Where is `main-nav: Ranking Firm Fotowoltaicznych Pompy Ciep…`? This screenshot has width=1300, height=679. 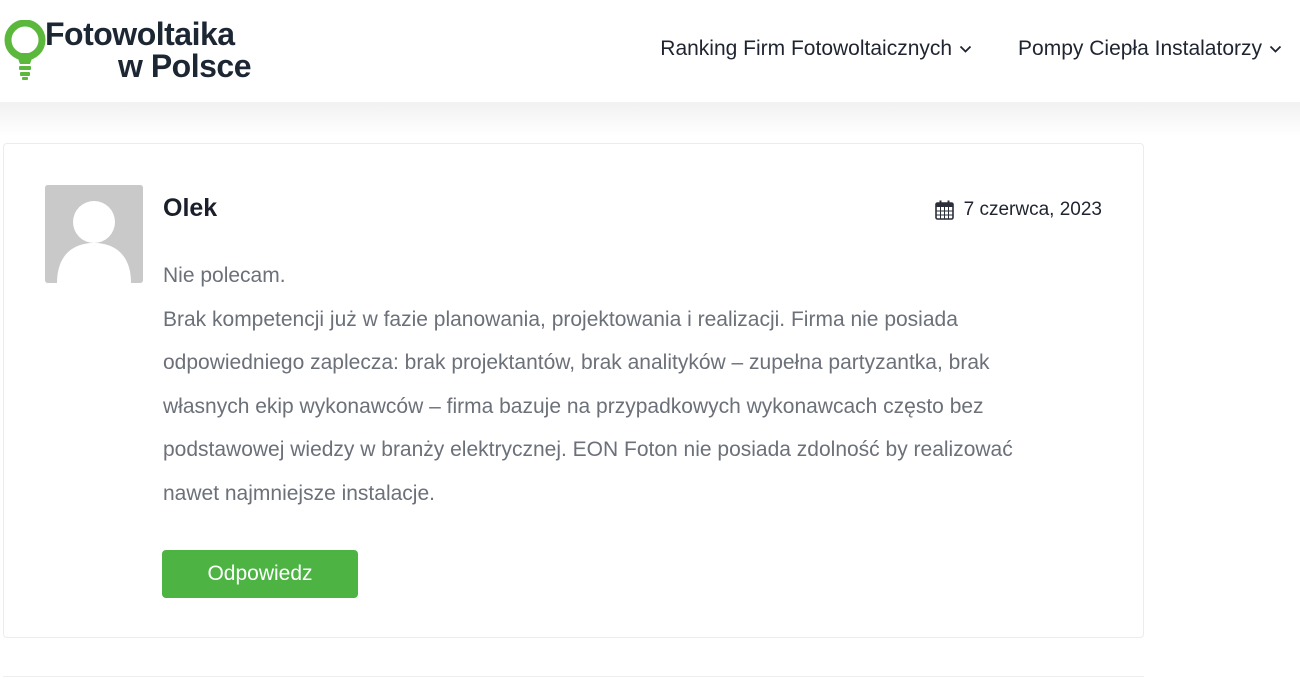 main-nav: Ranking Firm Fotowoltaicznych Pompy Ciep… is located at coordinates (948, 49).